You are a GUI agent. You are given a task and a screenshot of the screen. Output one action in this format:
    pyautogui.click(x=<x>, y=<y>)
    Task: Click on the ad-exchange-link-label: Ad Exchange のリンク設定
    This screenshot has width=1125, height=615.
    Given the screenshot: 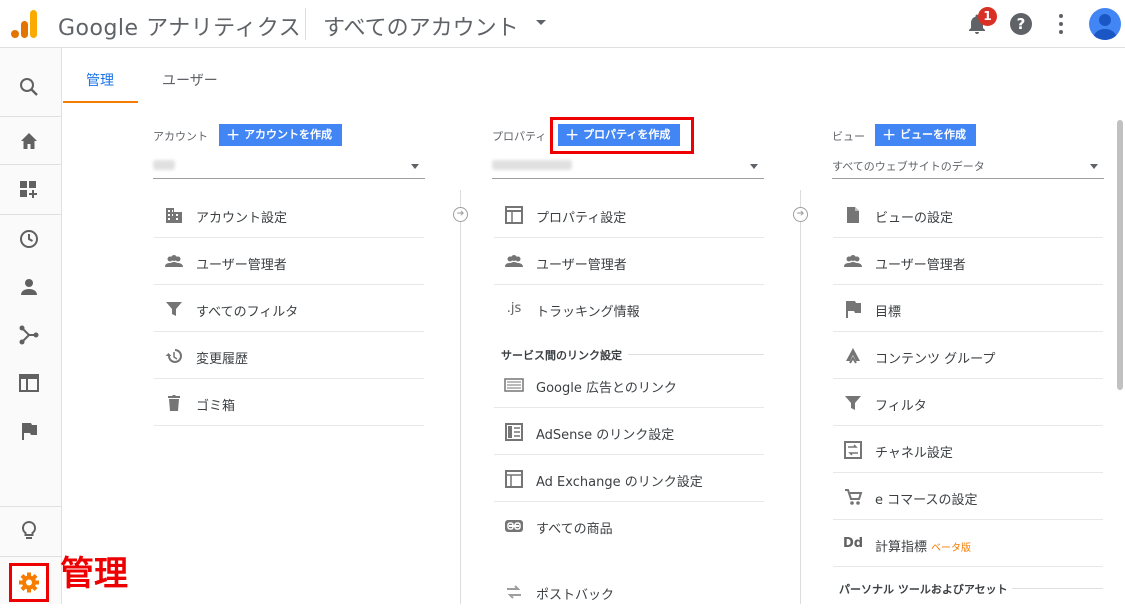 What is the action you would take?
    pyautogui.click(x=619, y=482)
    